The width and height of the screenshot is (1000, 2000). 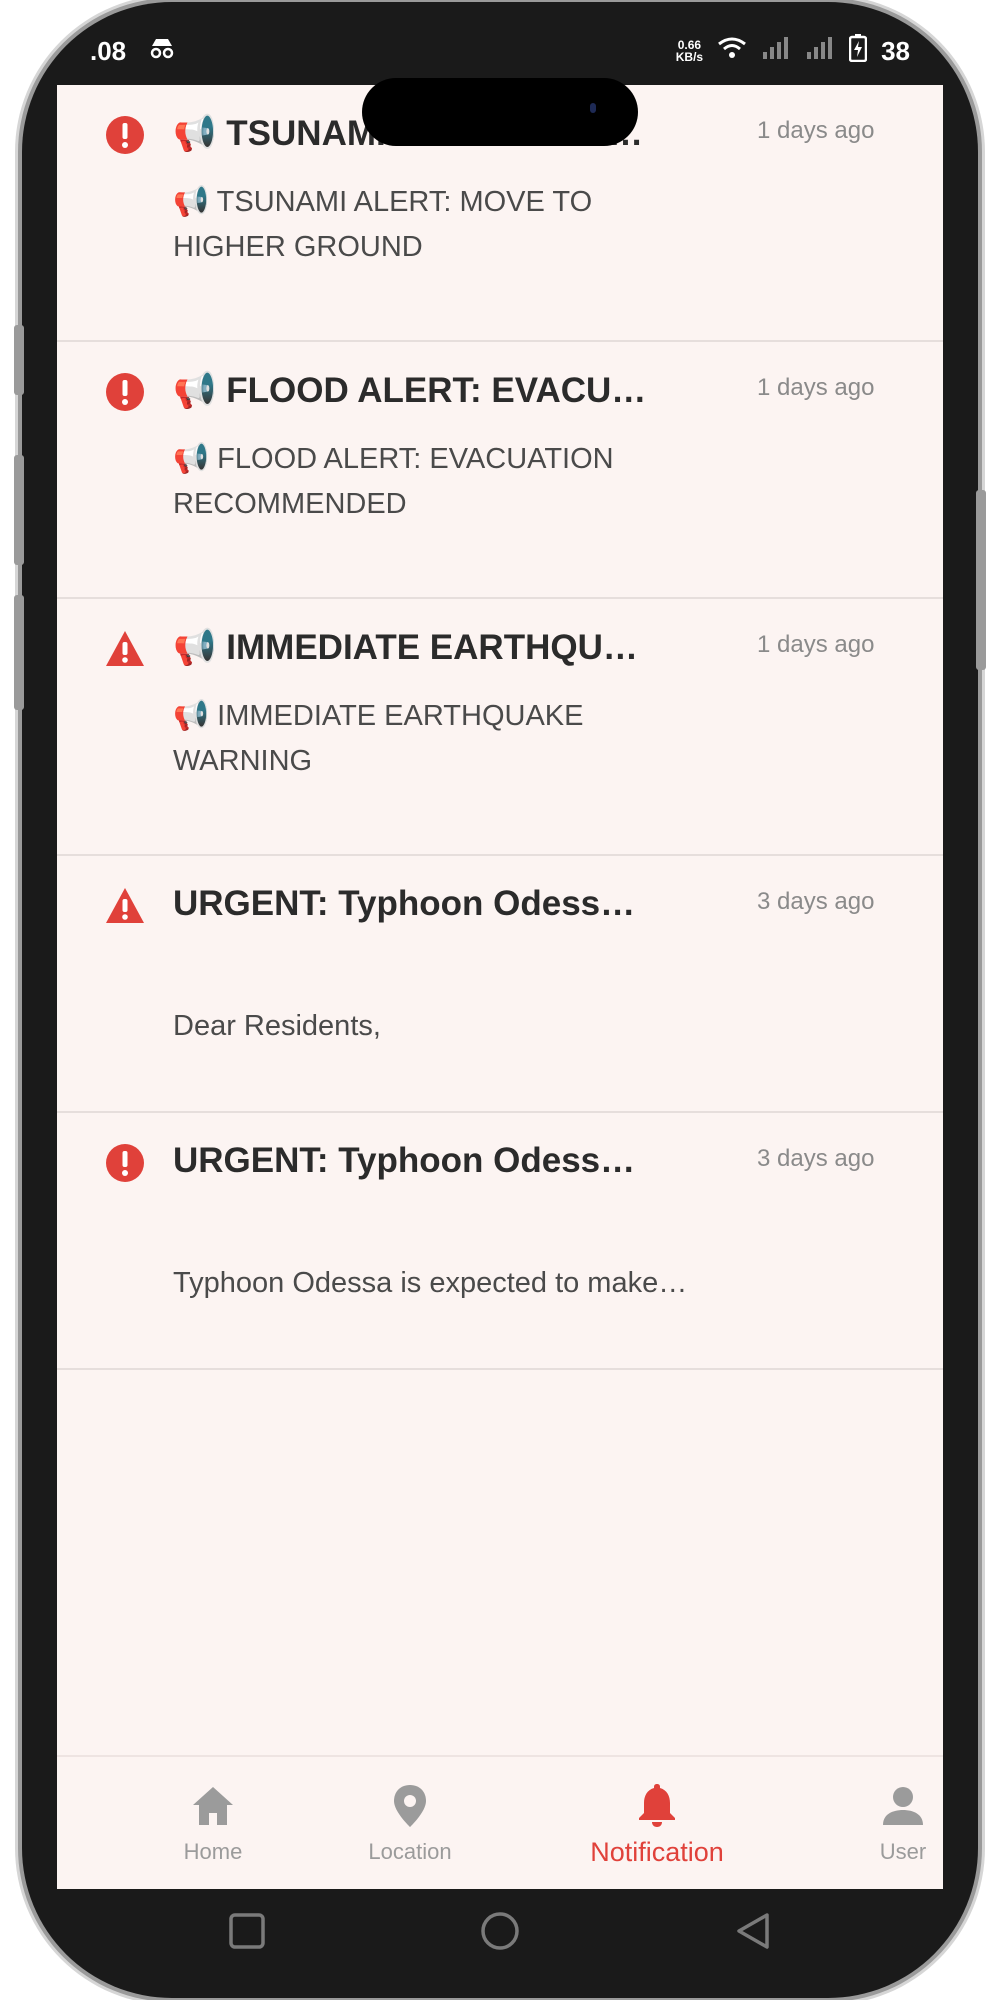 I want to click on bell-icon, so click(x=657, y=1805).